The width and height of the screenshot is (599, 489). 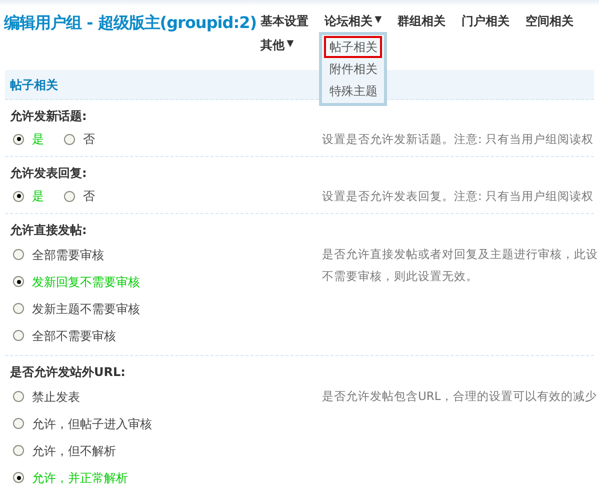 What do you see at coordinates (353, 21) in the screenshot?
I see `nav-tab: 论坛相关 ▼` at bounding box center [353, 21].